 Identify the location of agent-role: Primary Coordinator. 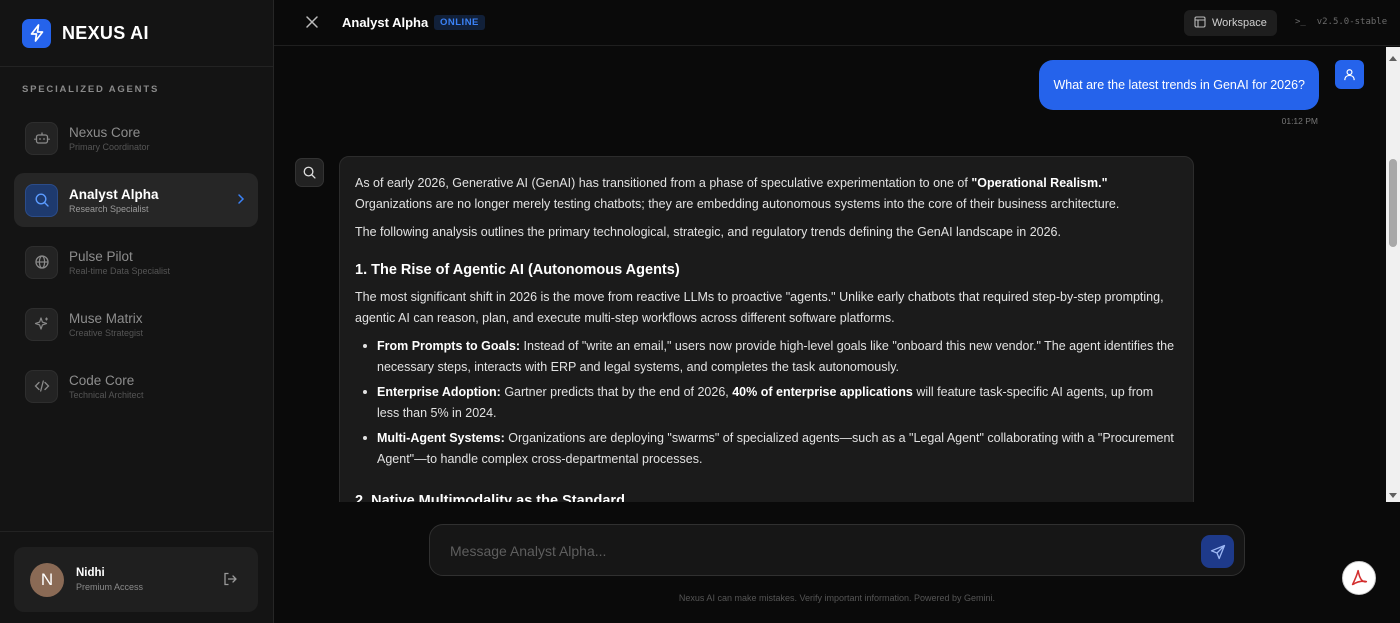
(109, 146).